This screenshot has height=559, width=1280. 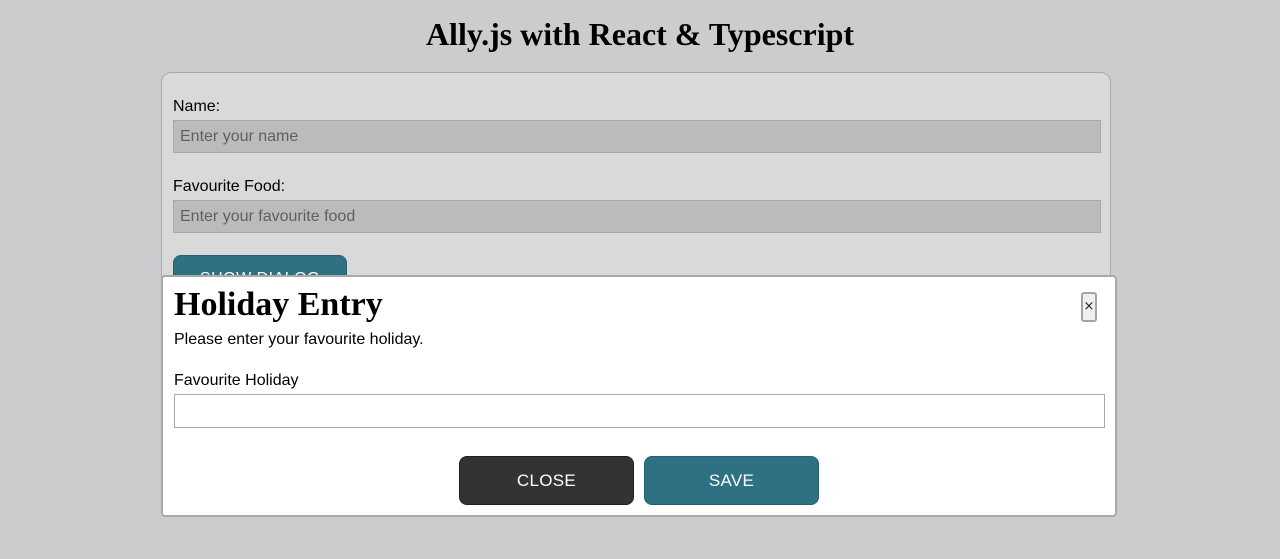 What do you see at coordinates (731, 480) in the screenshot?
I see `save-button: SAVE` at bounding box center [731, 480].